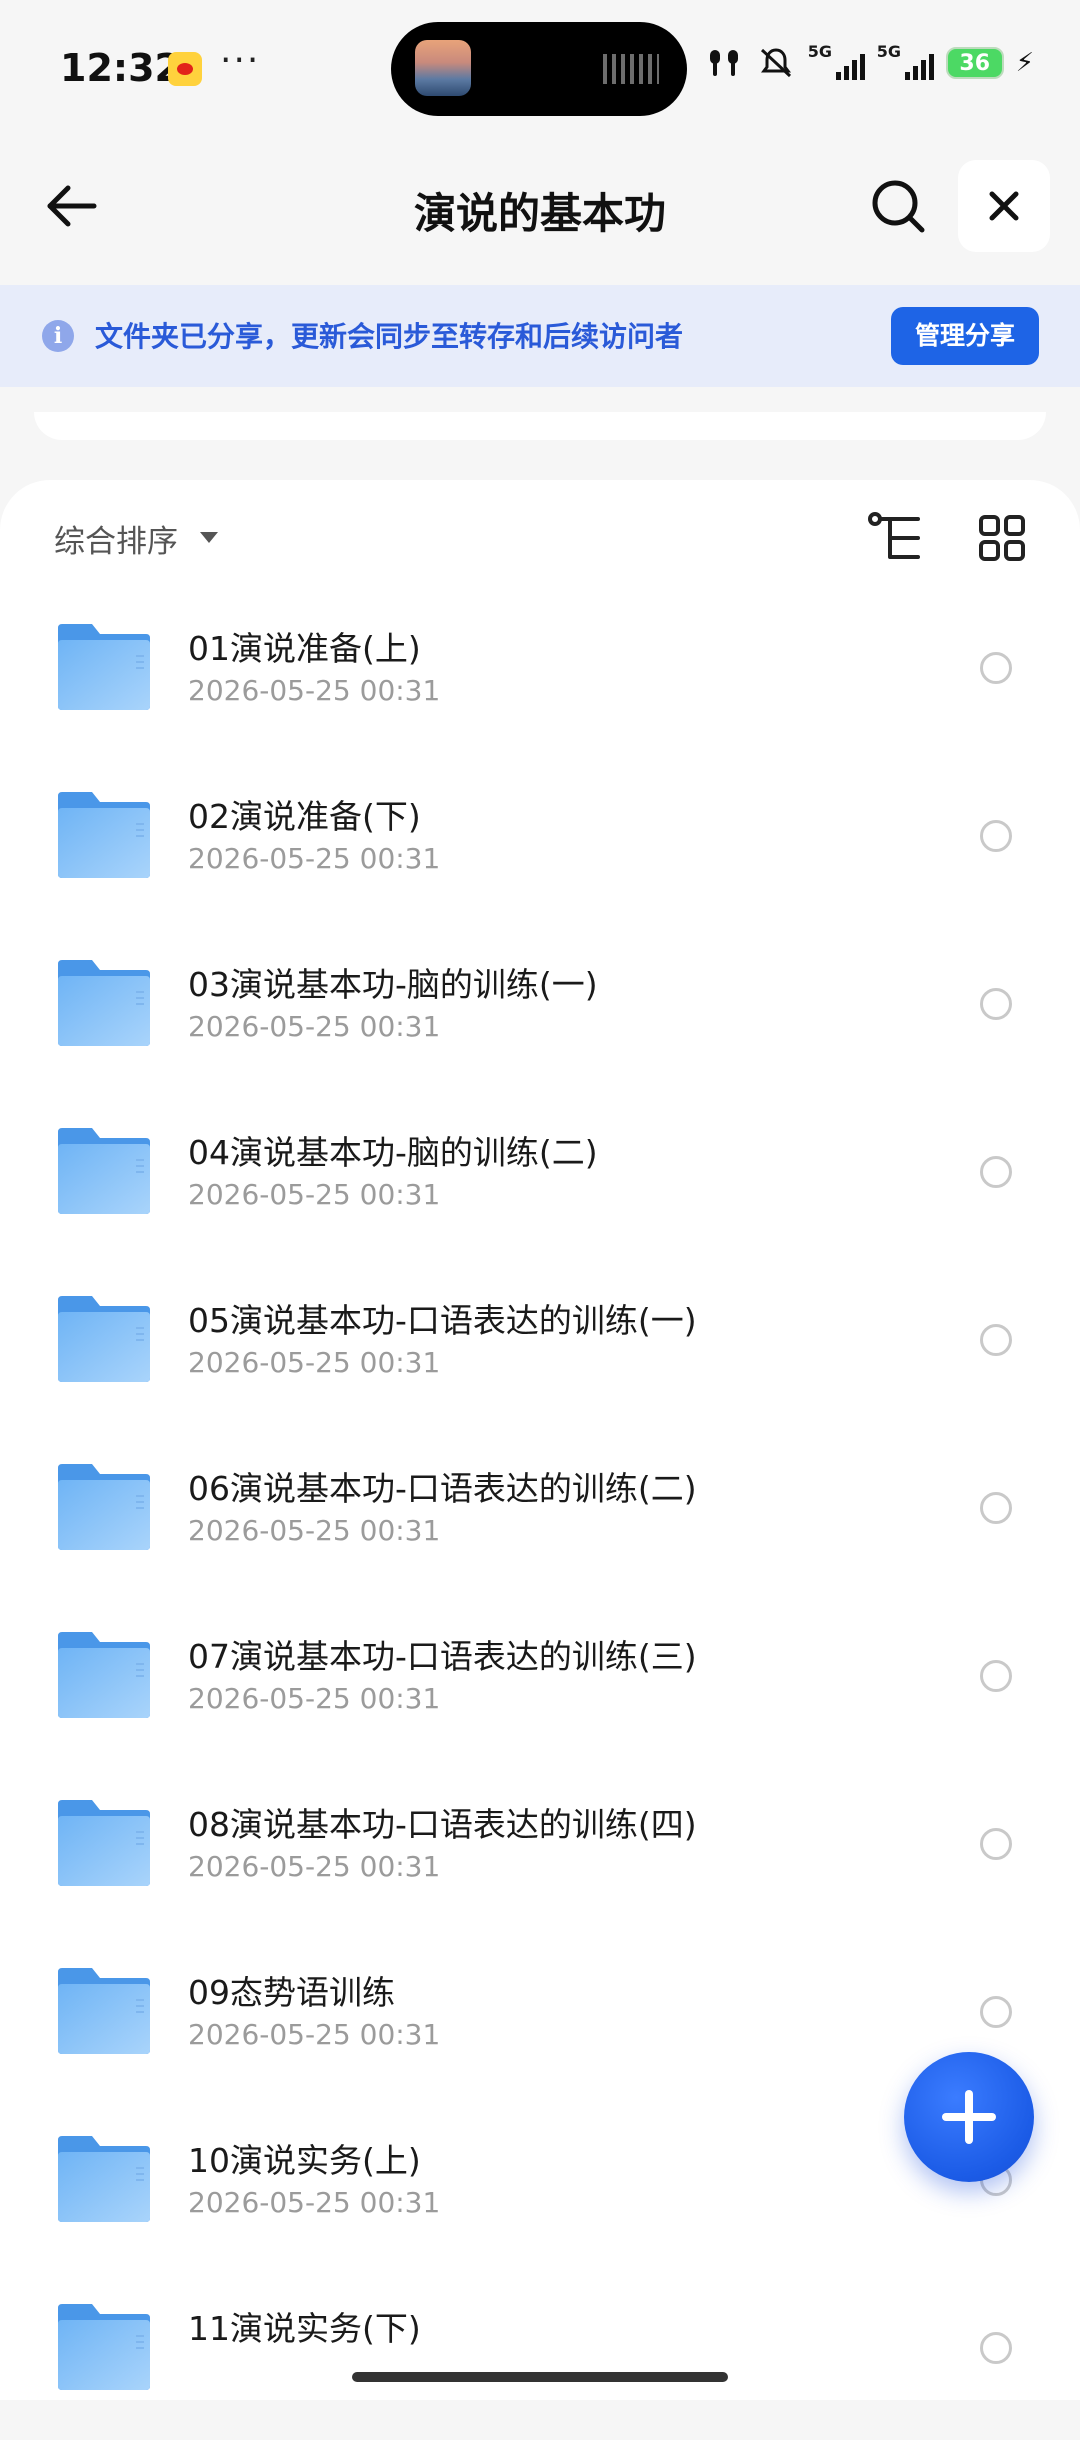 This screenshot has height=2440, width=1080. Describe the element at coordinates (1024, 63) in the screenshot. I see `charging-icon: ⚡` at that location.